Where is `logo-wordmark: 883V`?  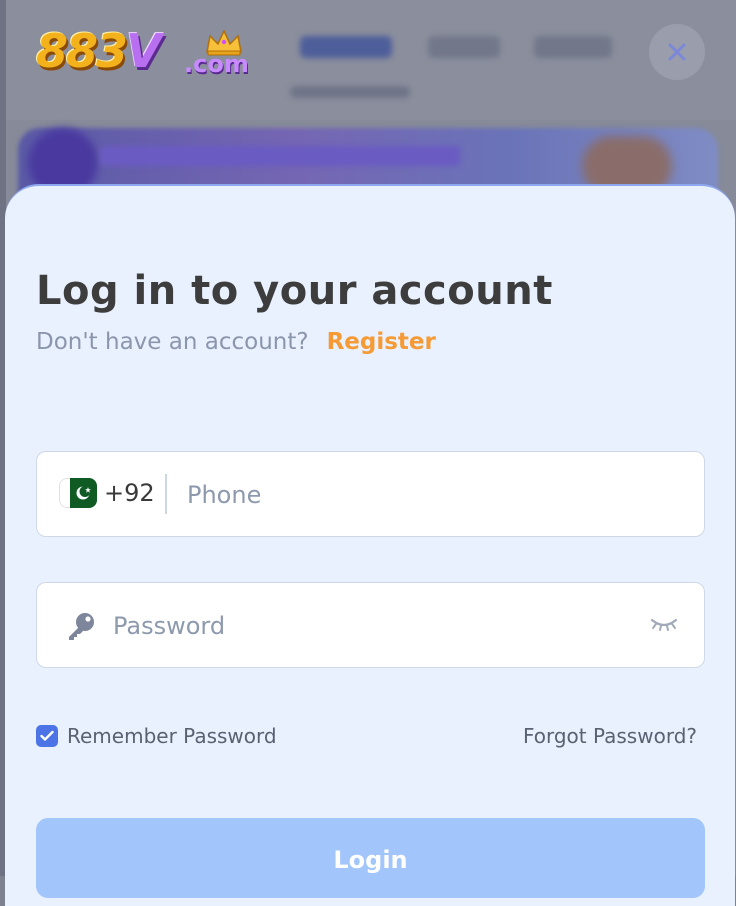
logo-wordmark: 883V is located at coordinates (99, 51).